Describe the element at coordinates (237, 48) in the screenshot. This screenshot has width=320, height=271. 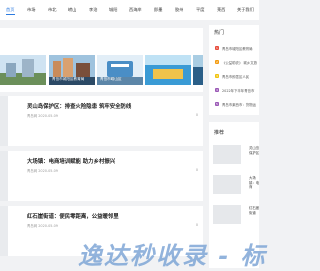
I see `hot-text-1: 青岛市城阳区教育局` at that location.